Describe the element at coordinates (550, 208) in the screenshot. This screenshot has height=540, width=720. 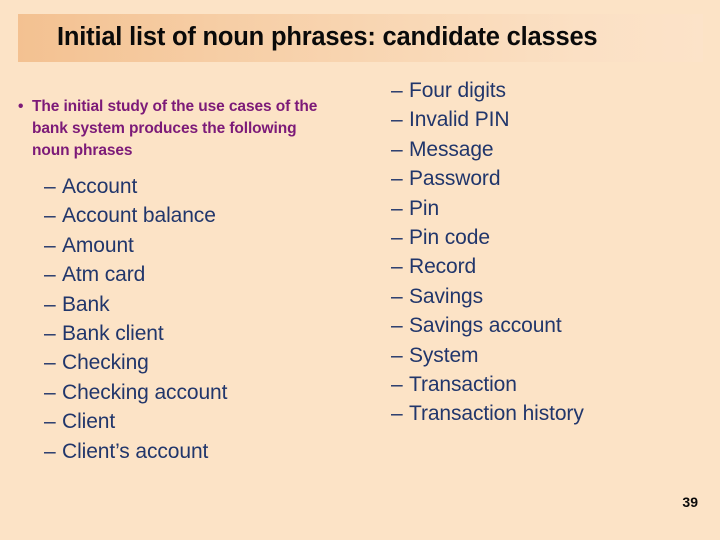
I see `list-item: – Pin` at that location.